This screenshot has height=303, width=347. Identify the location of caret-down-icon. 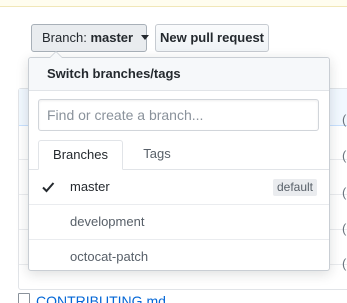
(144, 37).